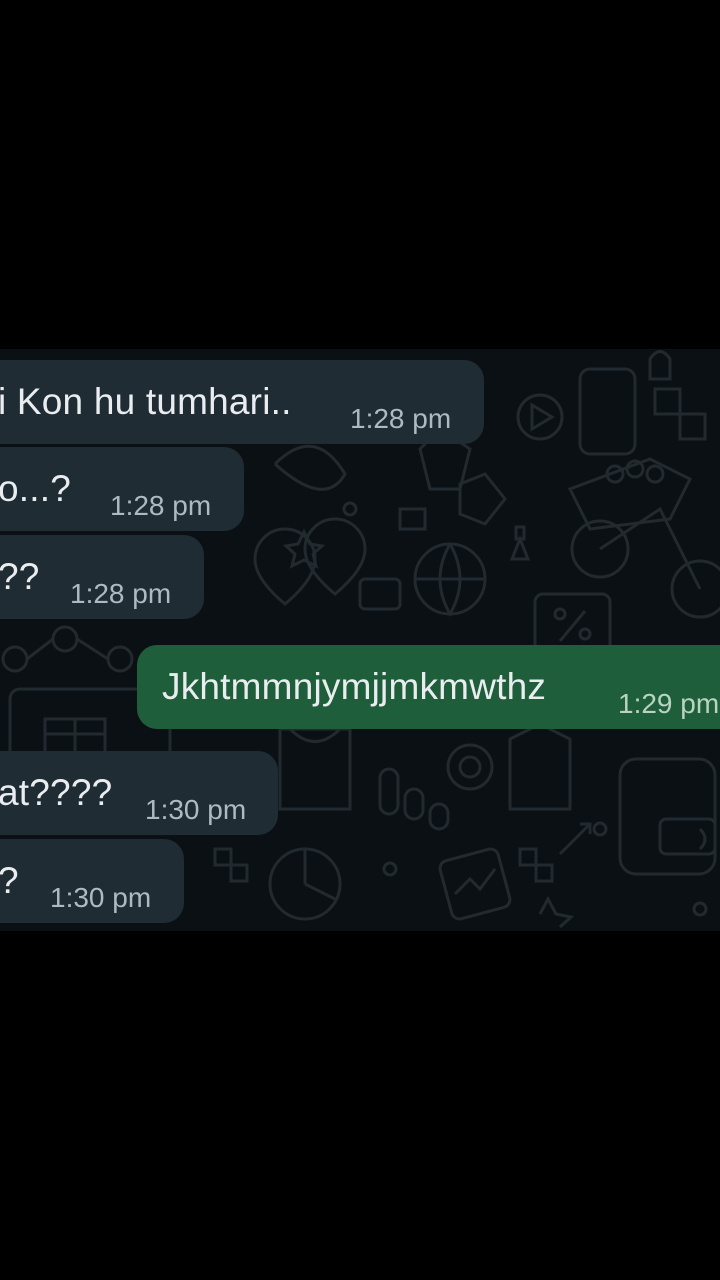 This screenshot has width=720, height=1280. I want to click on message-bubble-incoming: ? 1:30 pm, so click(92, 881).